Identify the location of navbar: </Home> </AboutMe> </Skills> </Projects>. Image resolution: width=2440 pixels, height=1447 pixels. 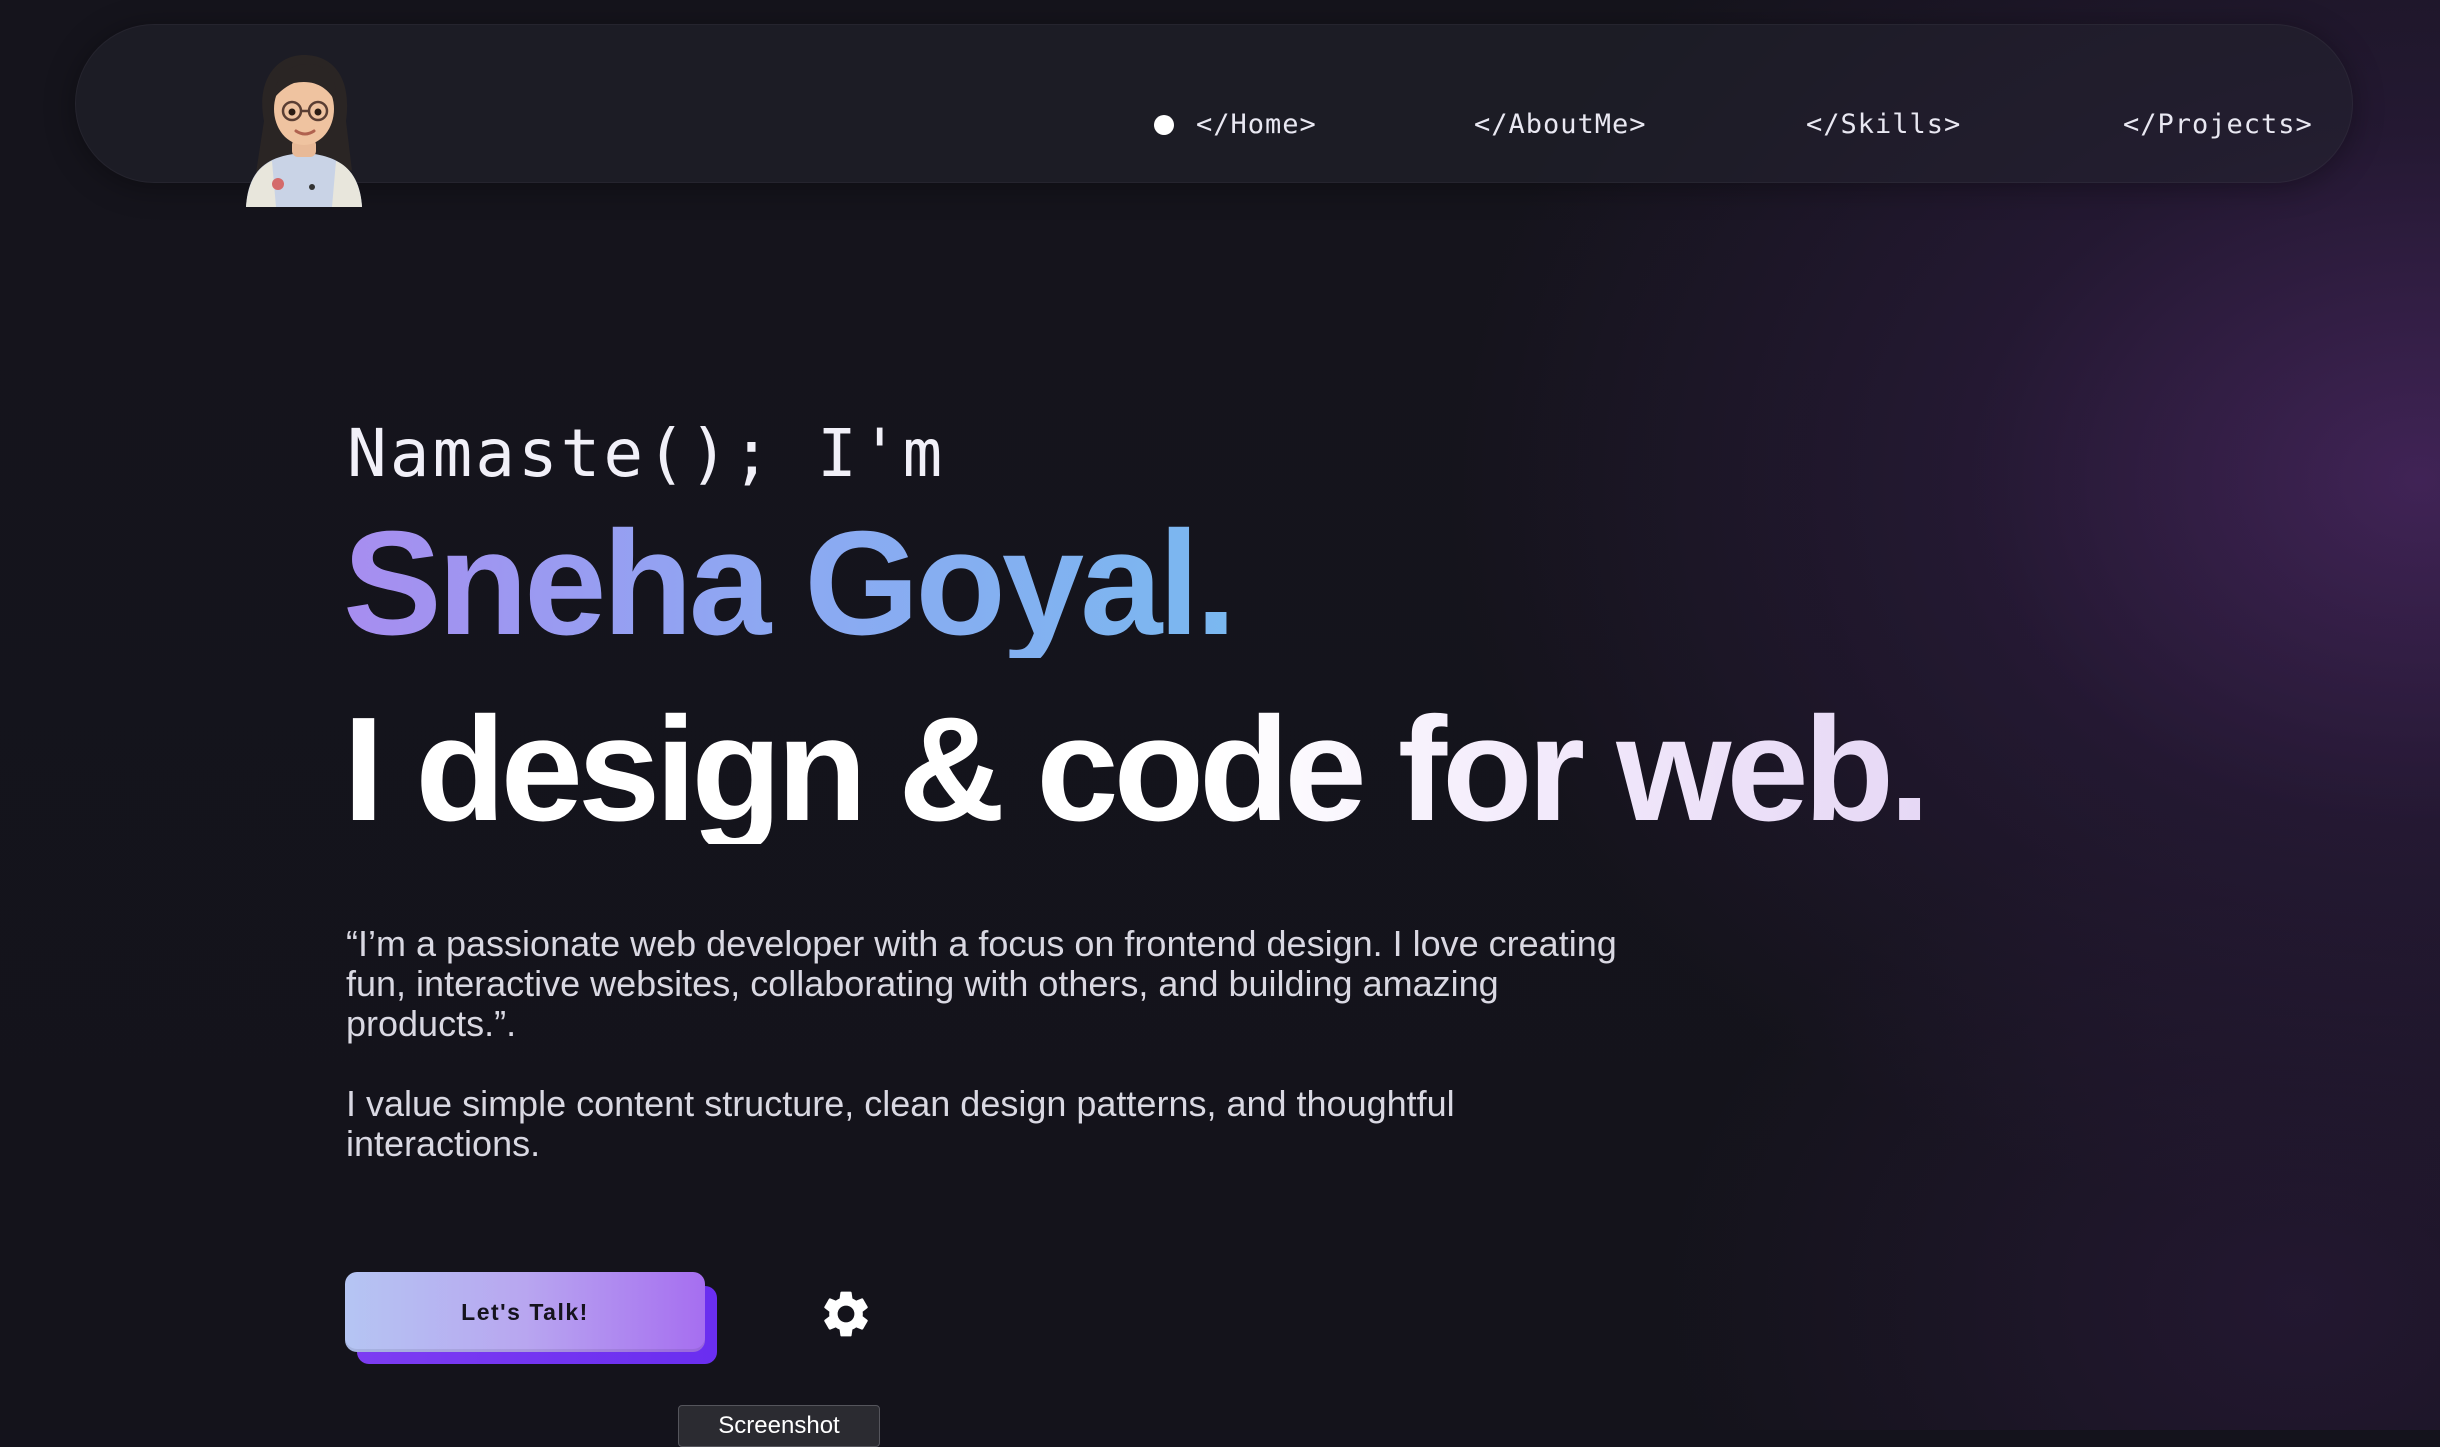
(1214, 115).